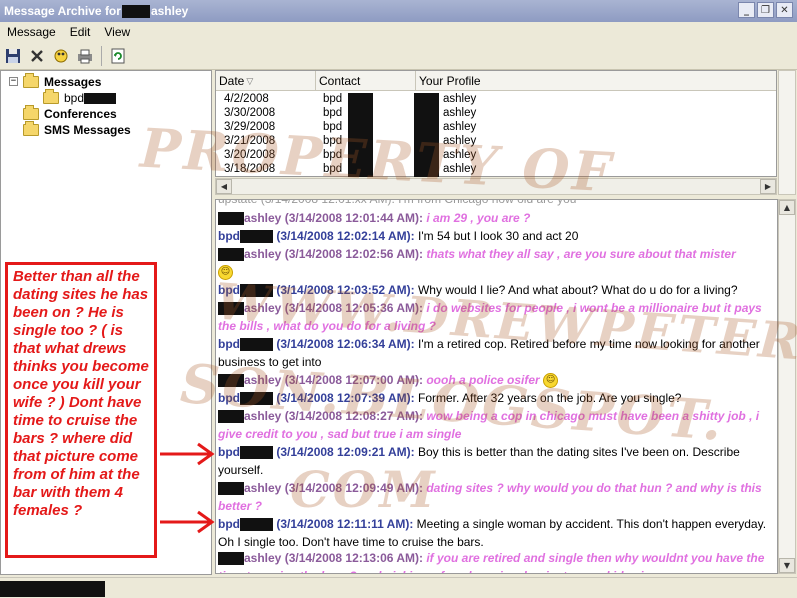  I want to click on message-sender: bpd (3/14/2008 12:03:52 AM):, so click(316, 290).